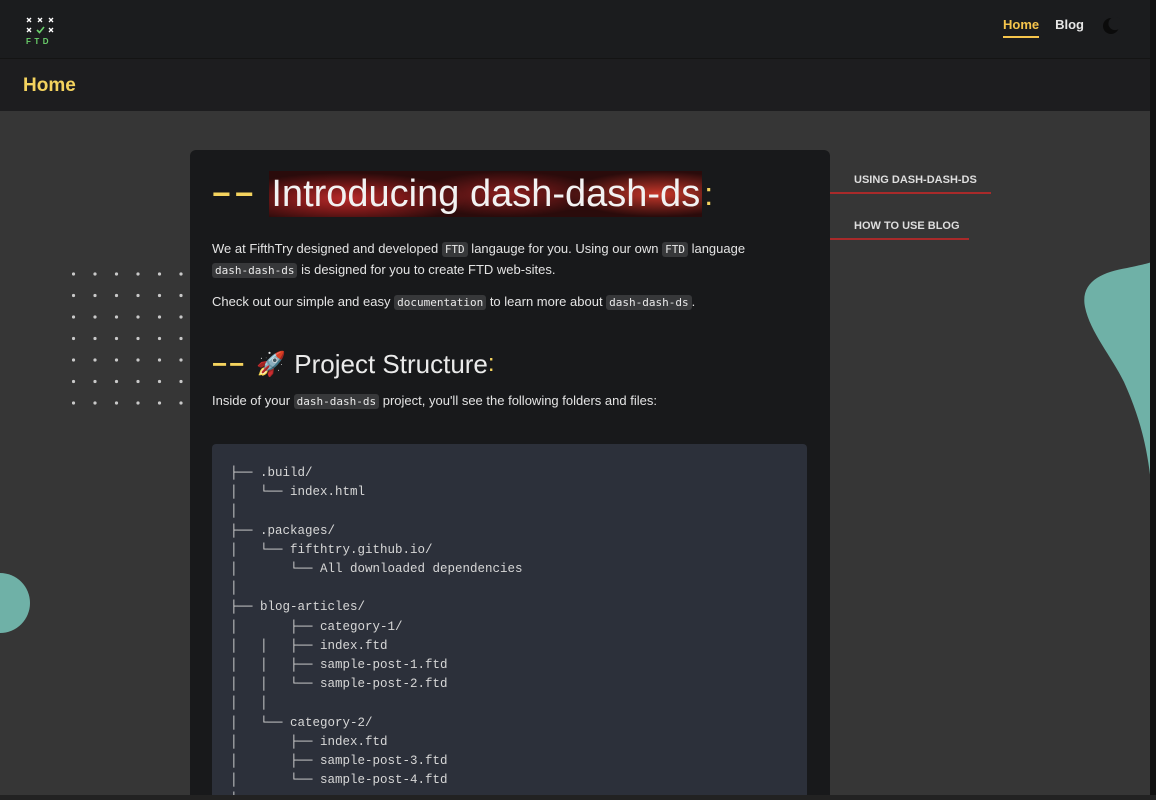 The image size is (1156, 800). I want to click on top-navbar: FTD Home Blog, so click(575, 29).